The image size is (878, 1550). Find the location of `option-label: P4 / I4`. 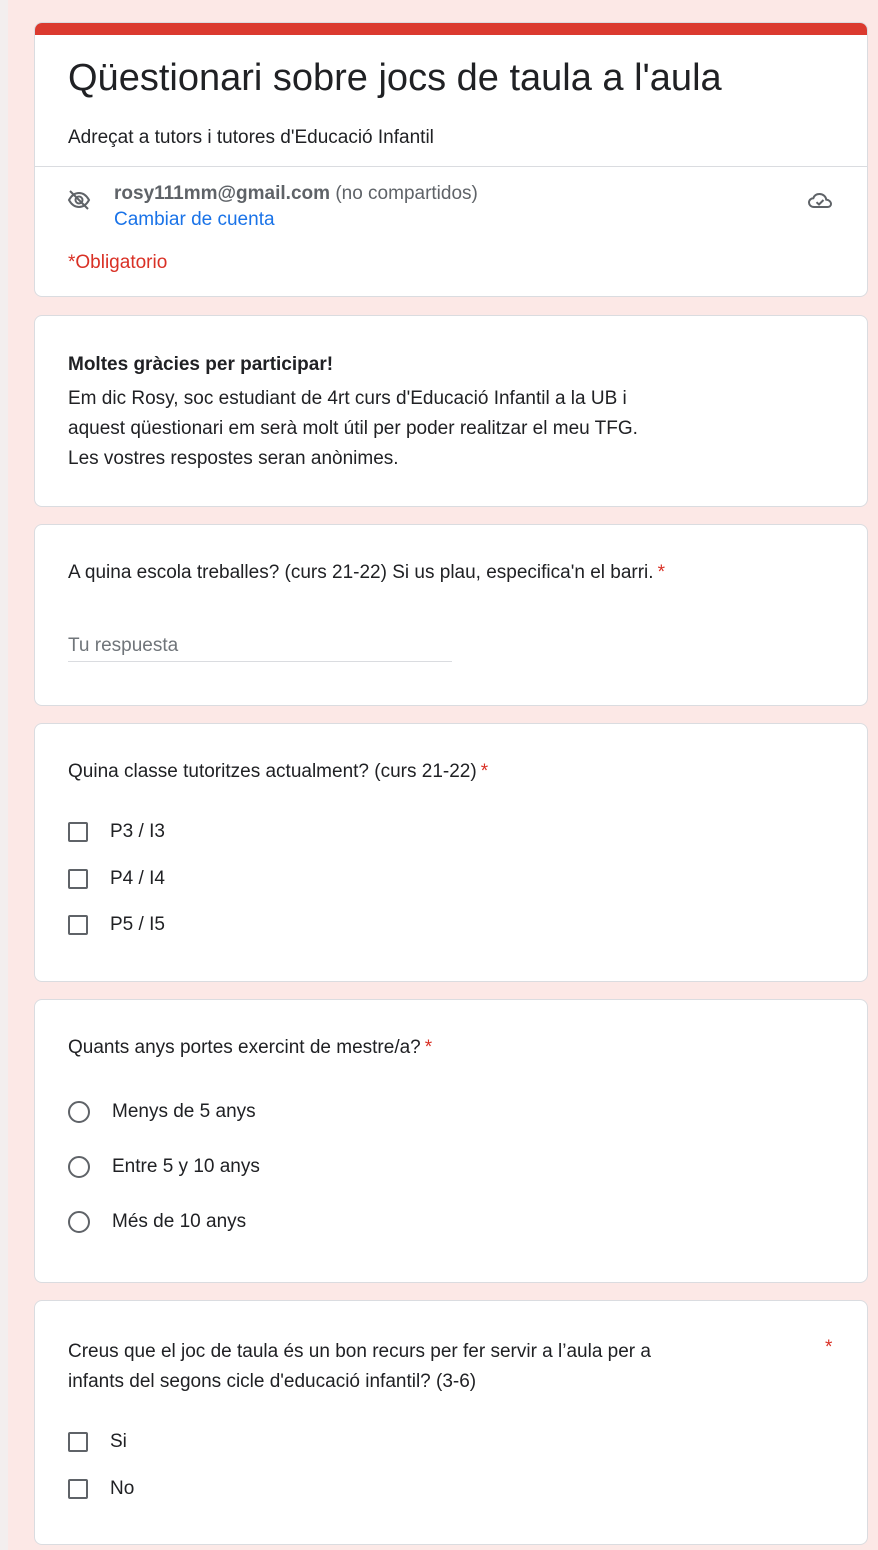

option-label: P4 / I4 is located at coordinates (137, 878).